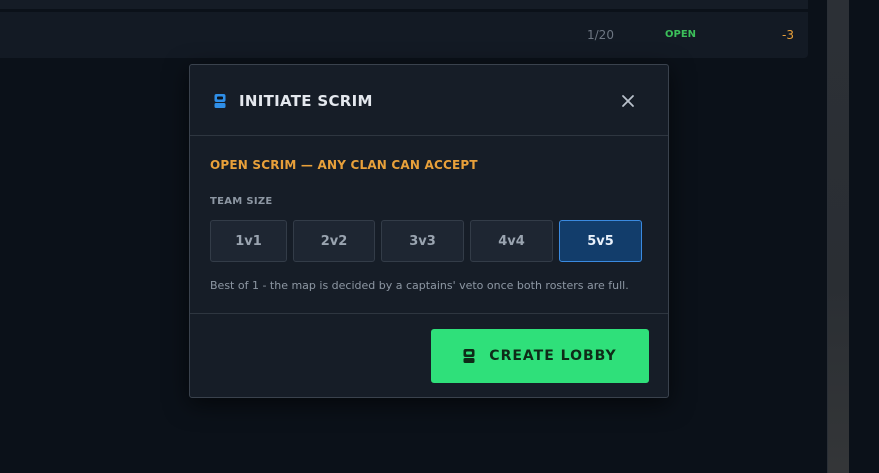 This screenshot has width=879, height=473. Describe the element at coordinates (241, 201) in the screenshot. I see `team-size-label: TEAM SIZE` at that location.